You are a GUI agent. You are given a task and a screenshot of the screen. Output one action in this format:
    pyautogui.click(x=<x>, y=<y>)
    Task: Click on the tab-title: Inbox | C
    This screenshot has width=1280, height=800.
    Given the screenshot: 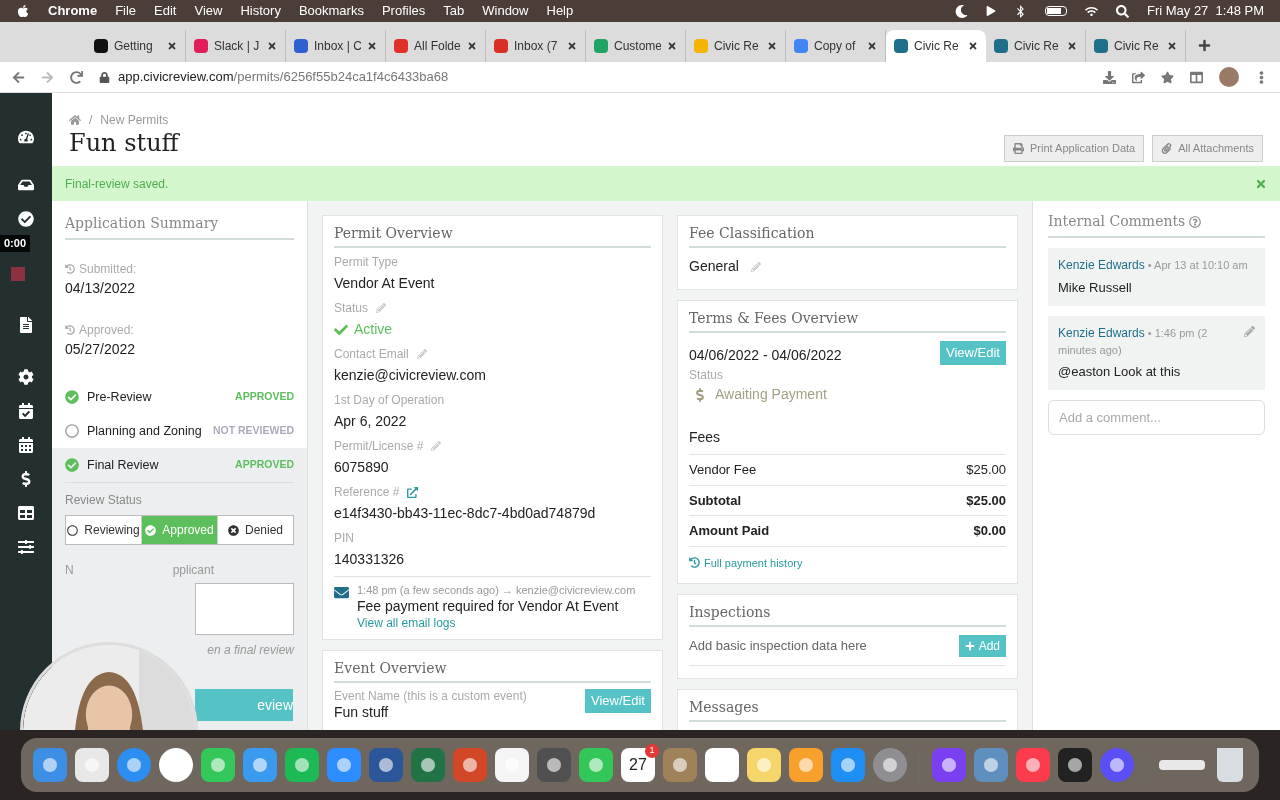 What is the action you would take?
    pyautogui.click(x=337, y=46)
    